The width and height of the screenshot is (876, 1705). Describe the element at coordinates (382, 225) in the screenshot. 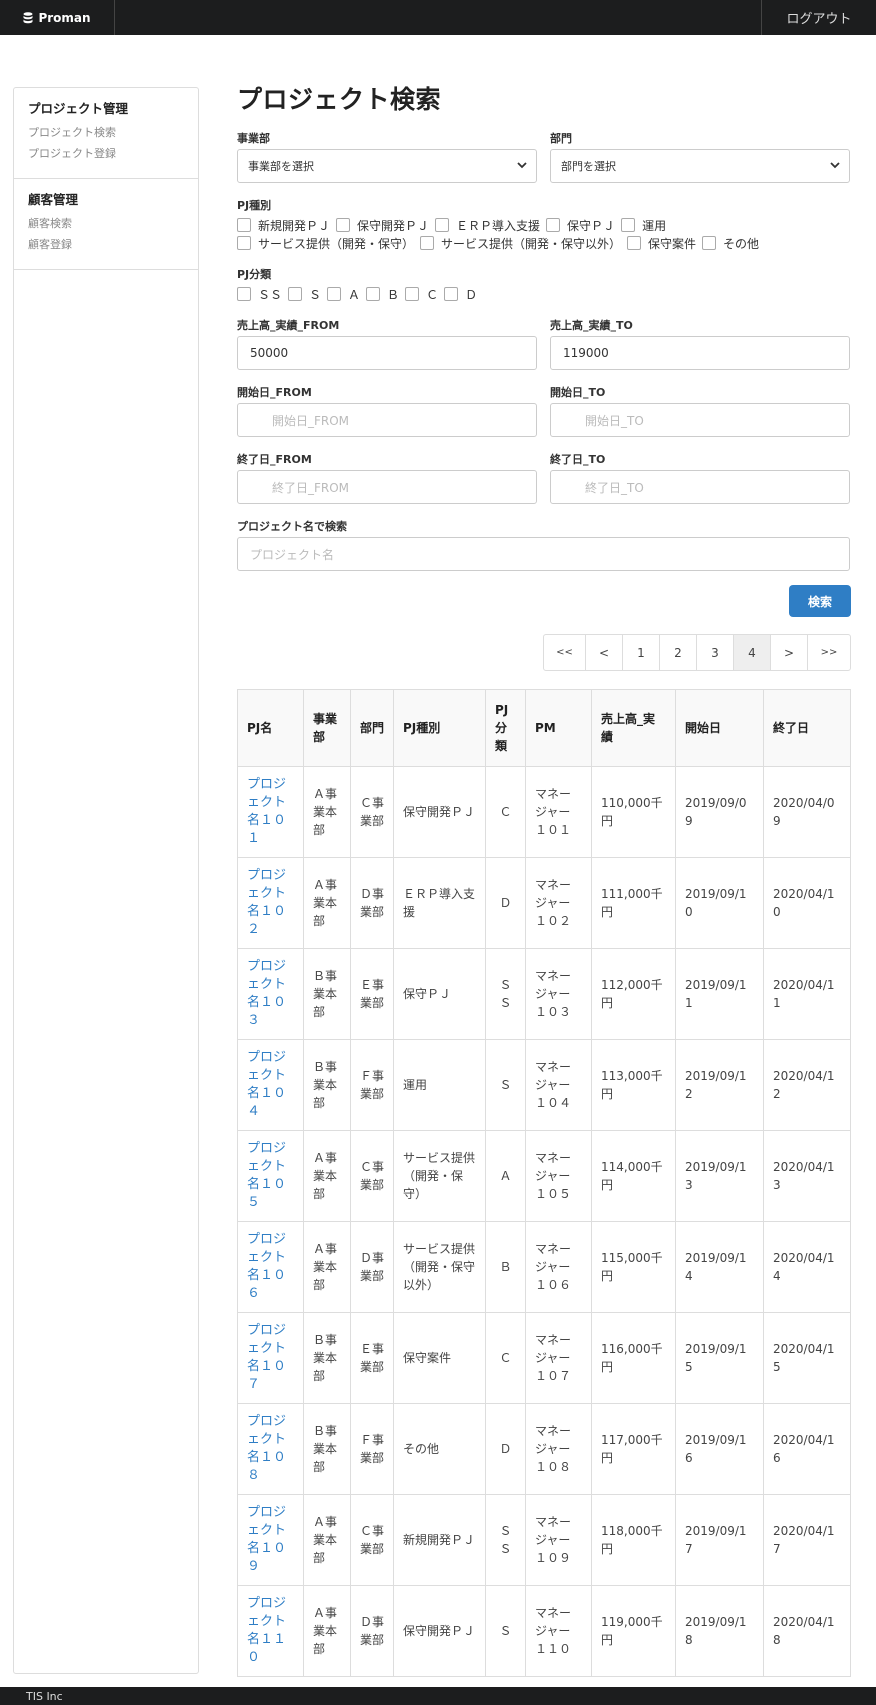

I see `pj-type-checkbox: 保守開発ＰＪ` at that location.